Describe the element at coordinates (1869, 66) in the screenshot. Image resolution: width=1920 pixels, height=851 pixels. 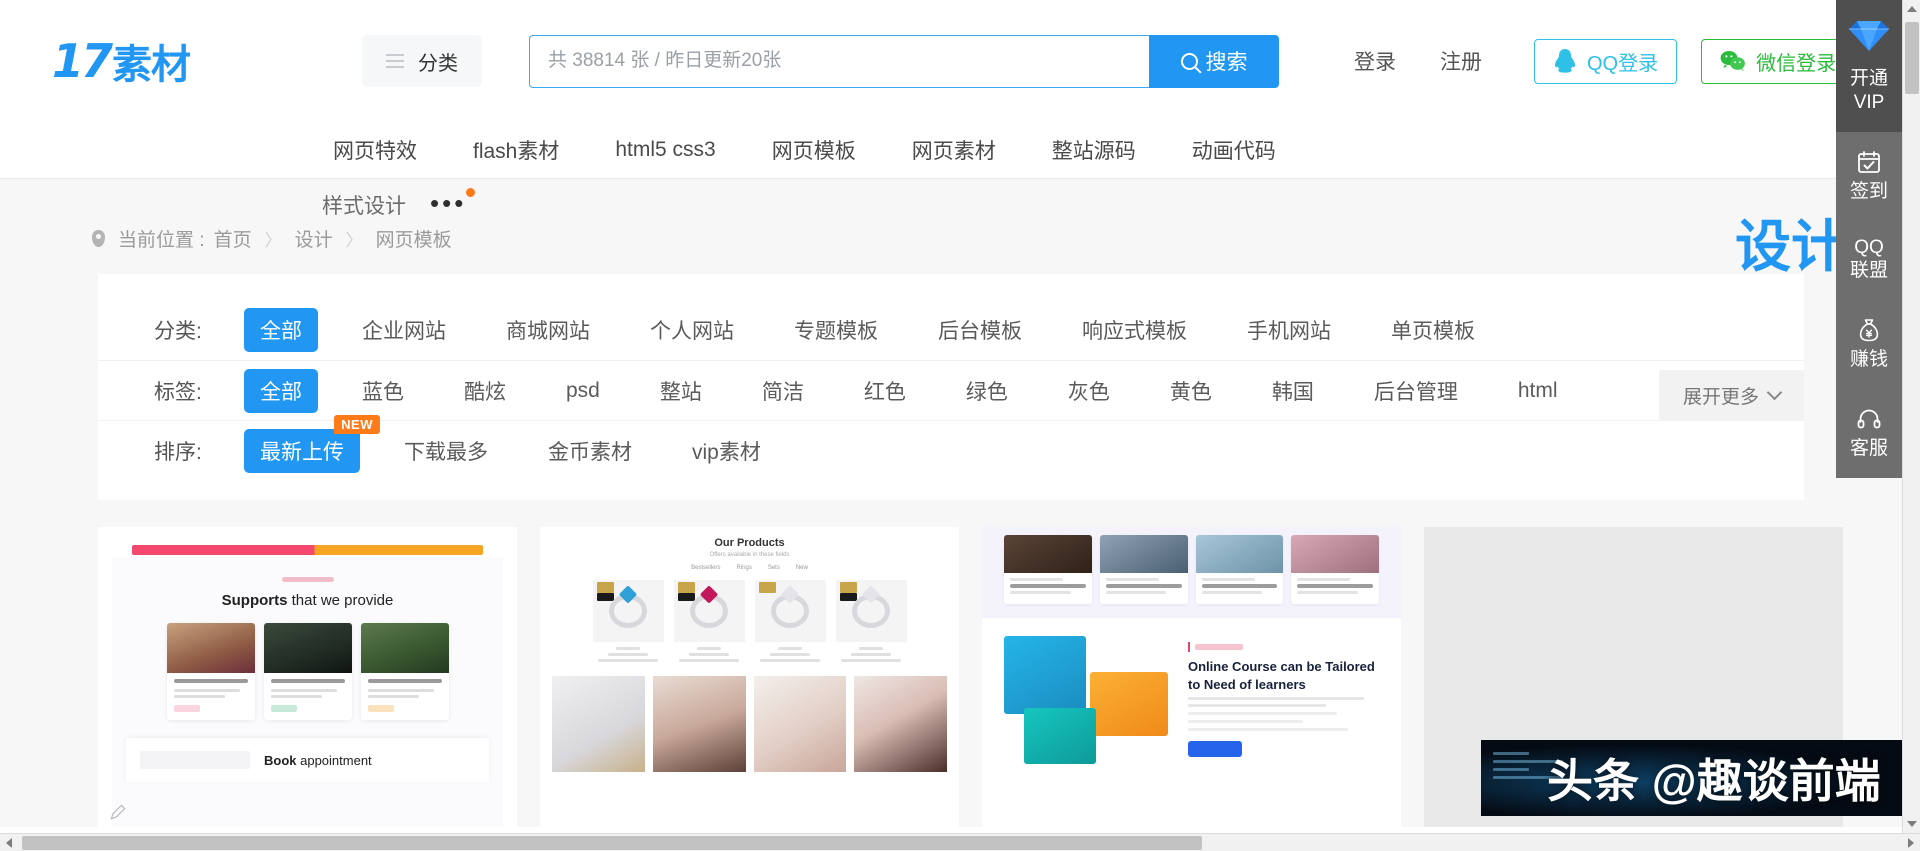
I see `rail-vip-button: 开通 VIP` at that location.